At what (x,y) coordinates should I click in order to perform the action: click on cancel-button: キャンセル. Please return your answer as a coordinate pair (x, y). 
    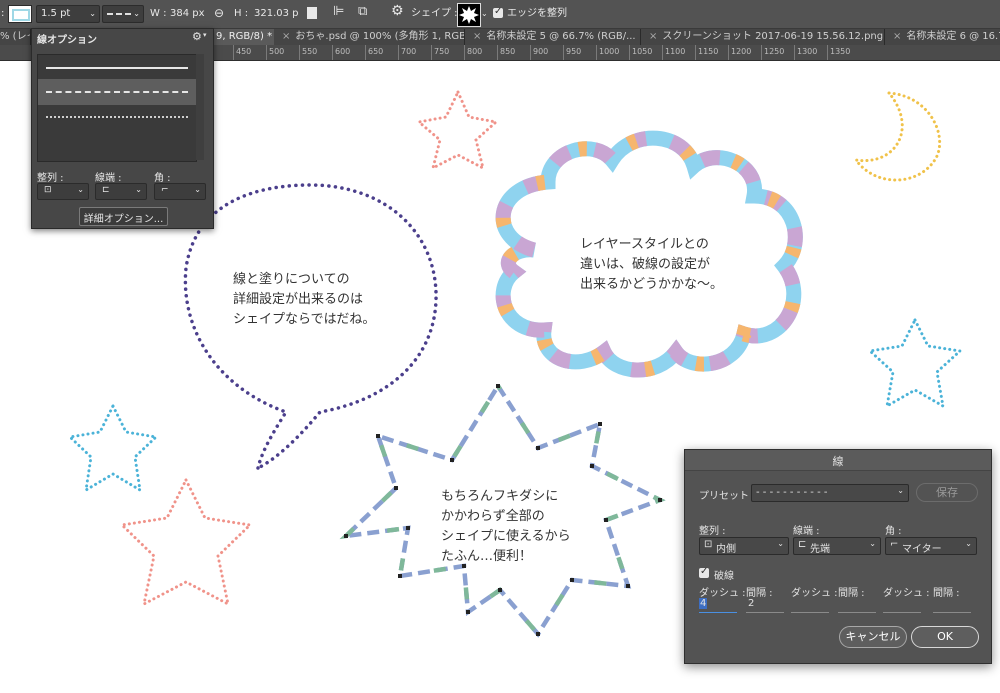
    Looking at the image, I should click on (873, 637).